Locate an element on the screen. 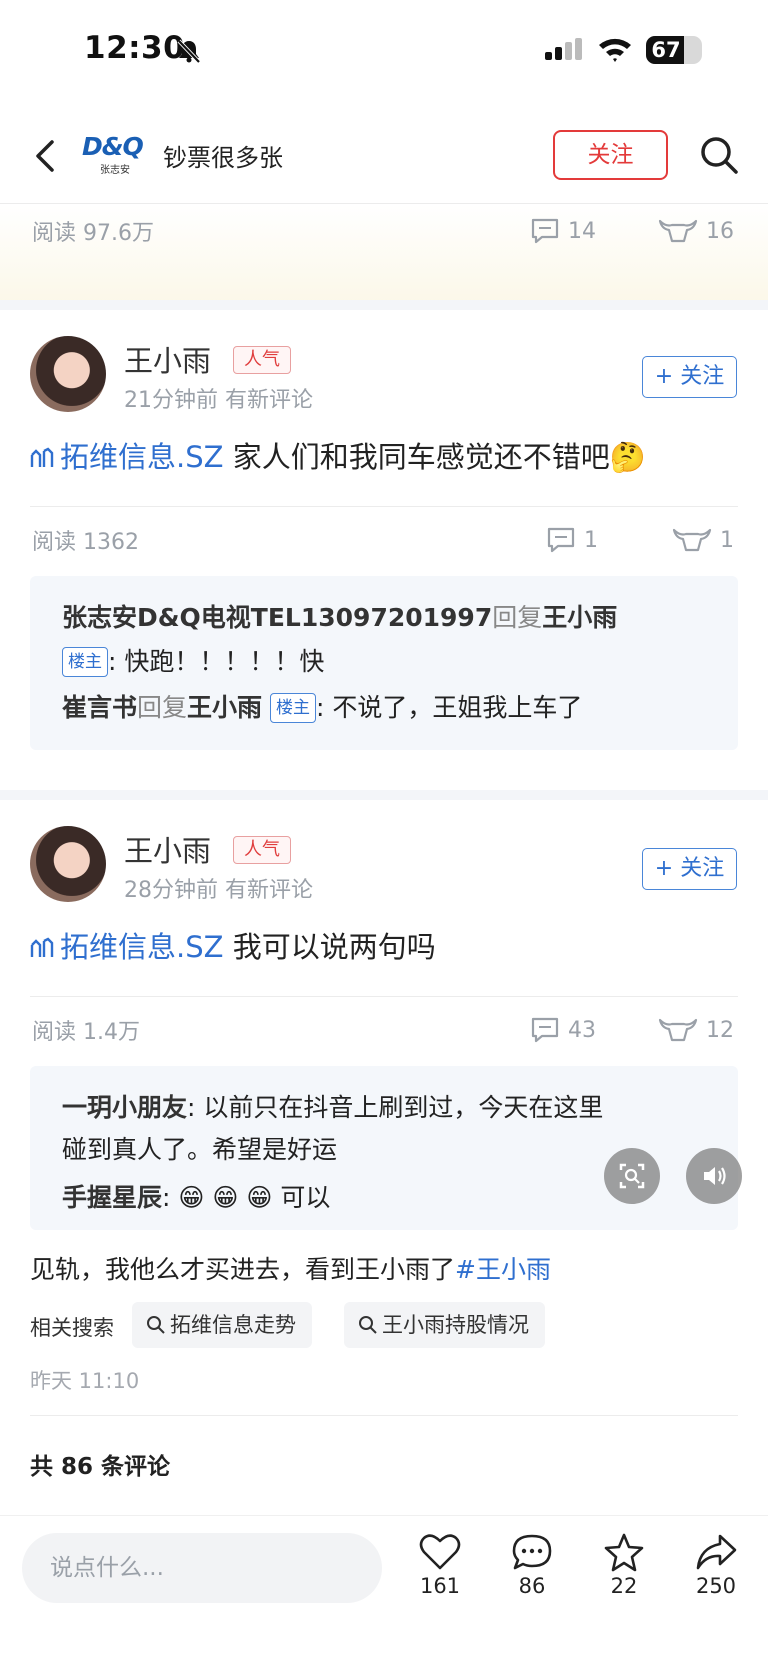  scan-icon is located at coordinates (632, 1176).